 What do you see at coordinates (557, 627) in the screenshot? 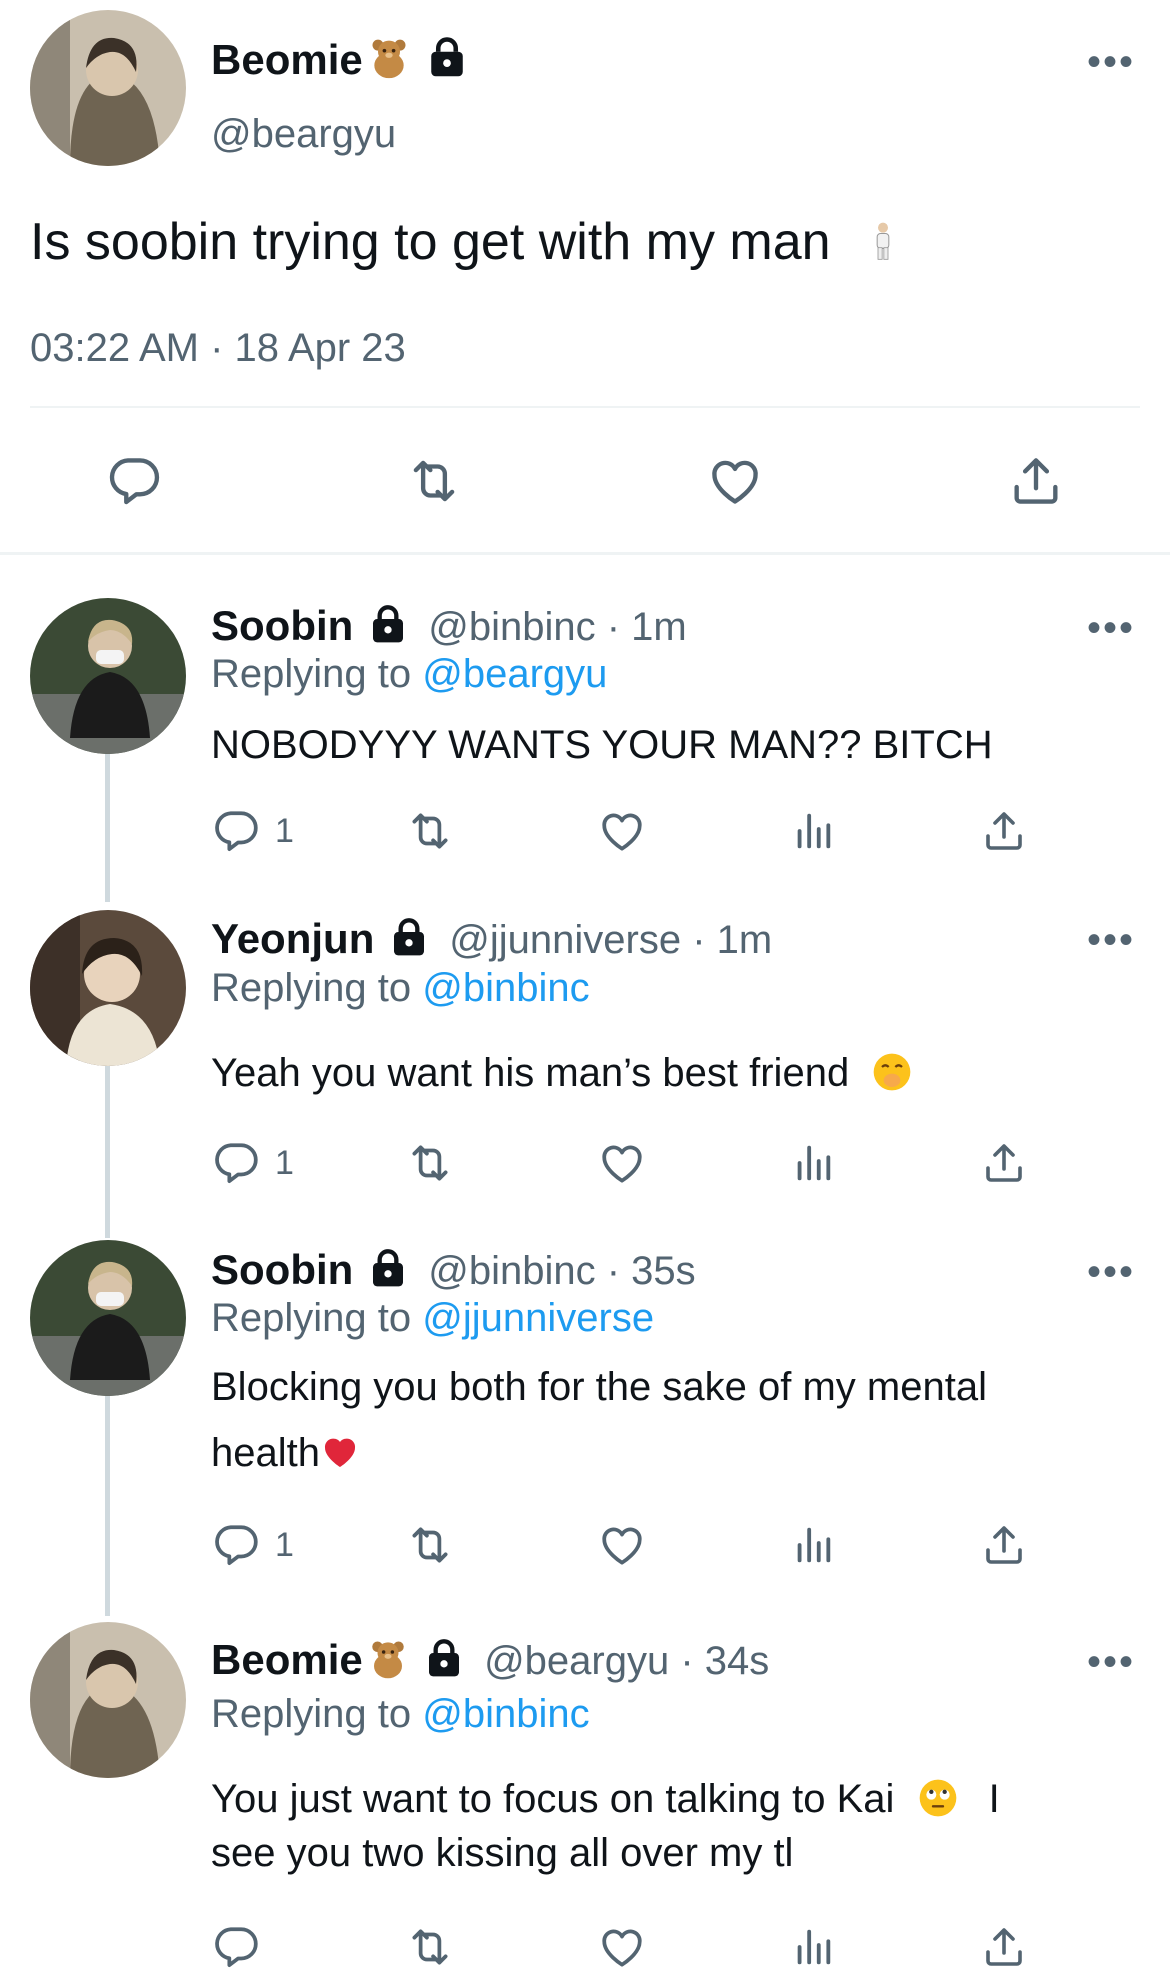
I see `handle-and-time: @binbinc · 1m` at bounding box center [557, 627].